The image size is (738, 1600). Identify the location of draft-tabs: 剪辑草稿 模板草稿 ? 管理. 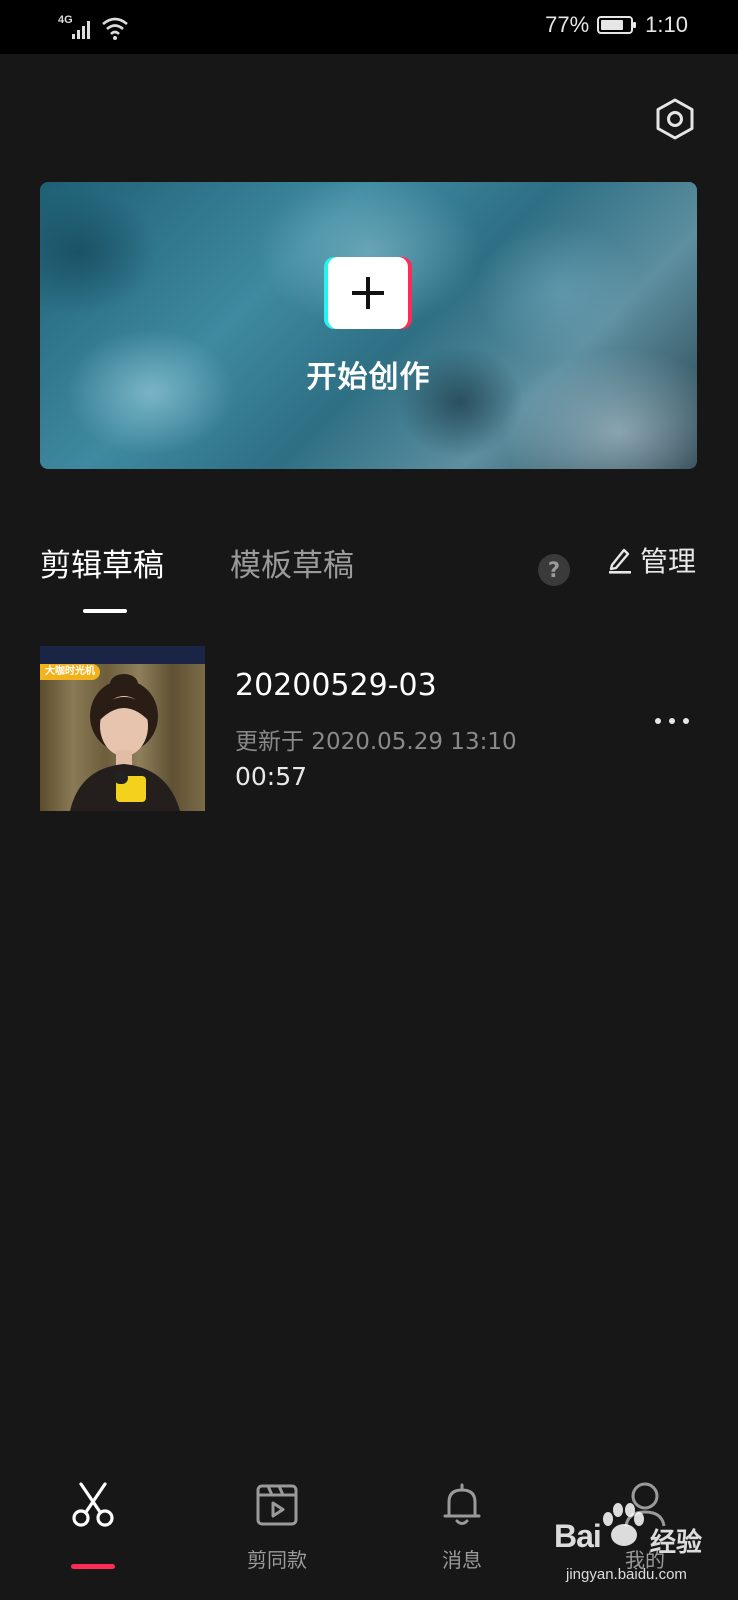
(370, 576).